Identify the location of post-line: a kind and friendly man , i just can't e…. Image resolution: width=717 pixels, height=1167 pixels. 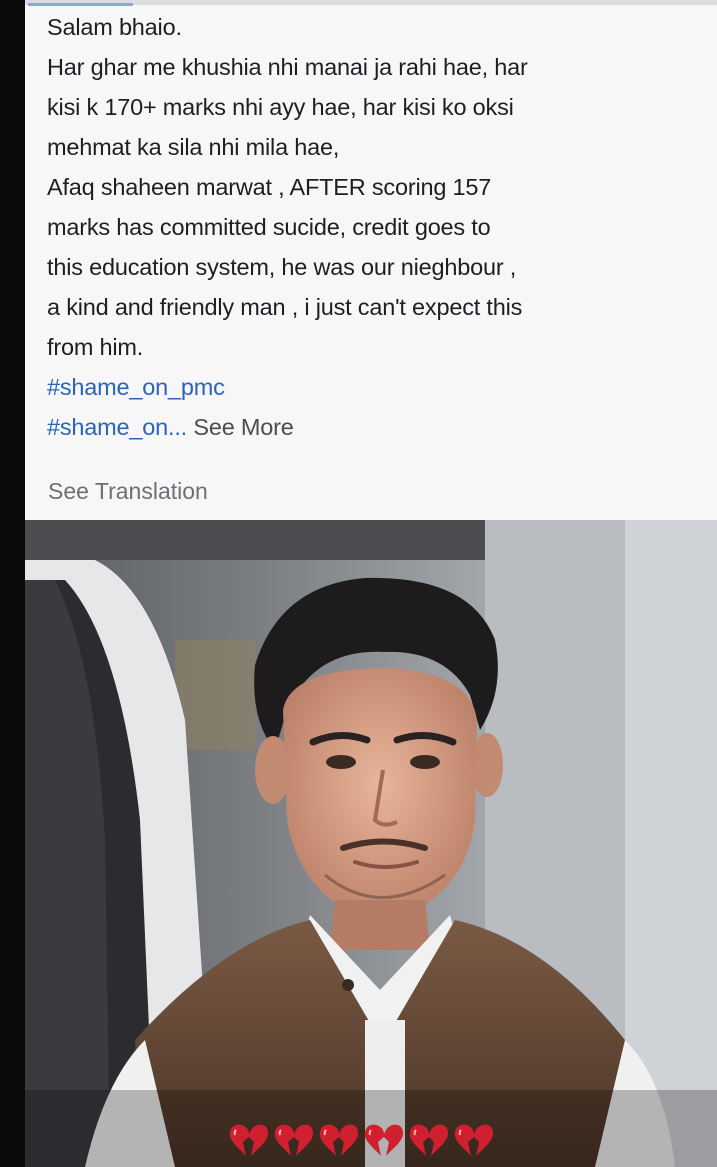
(285, 307).